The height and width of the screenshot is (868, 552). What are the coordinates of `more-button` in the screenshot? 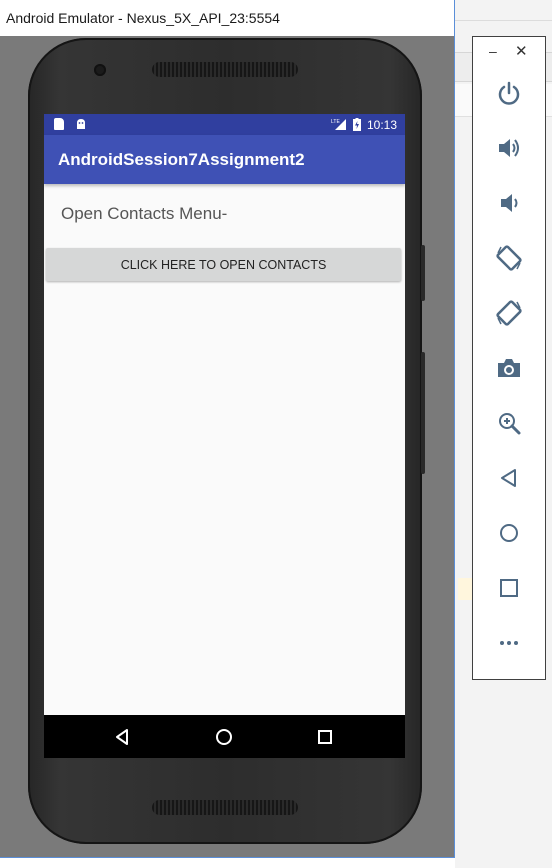 It's located at (509, 643).